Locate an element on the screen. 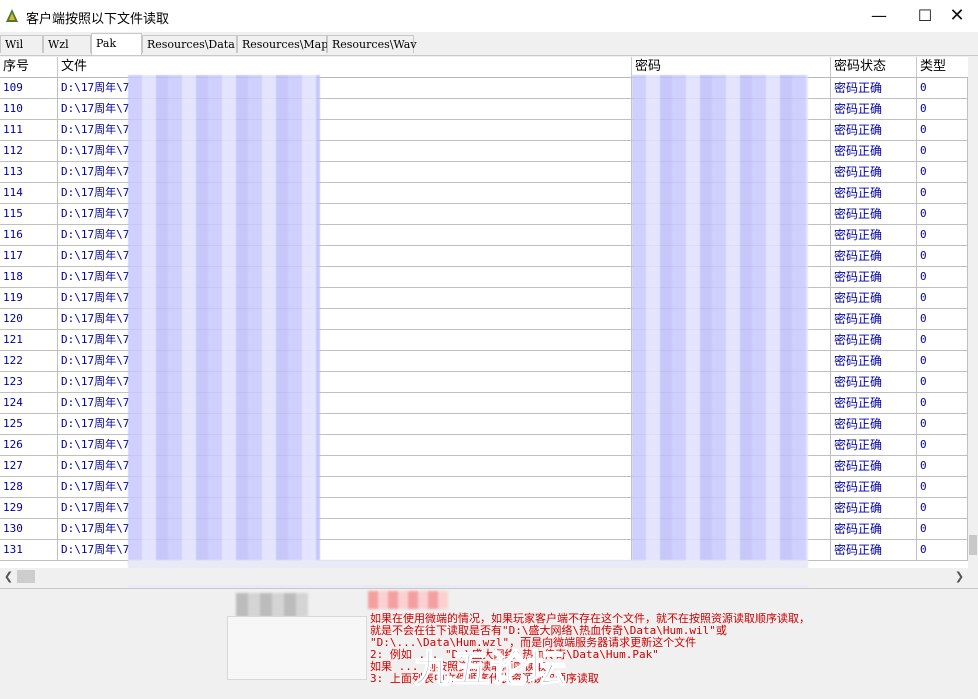 The width and height of the screenshot is (978, 699). cell-seq: 124 is located at coordinates (29, 403).